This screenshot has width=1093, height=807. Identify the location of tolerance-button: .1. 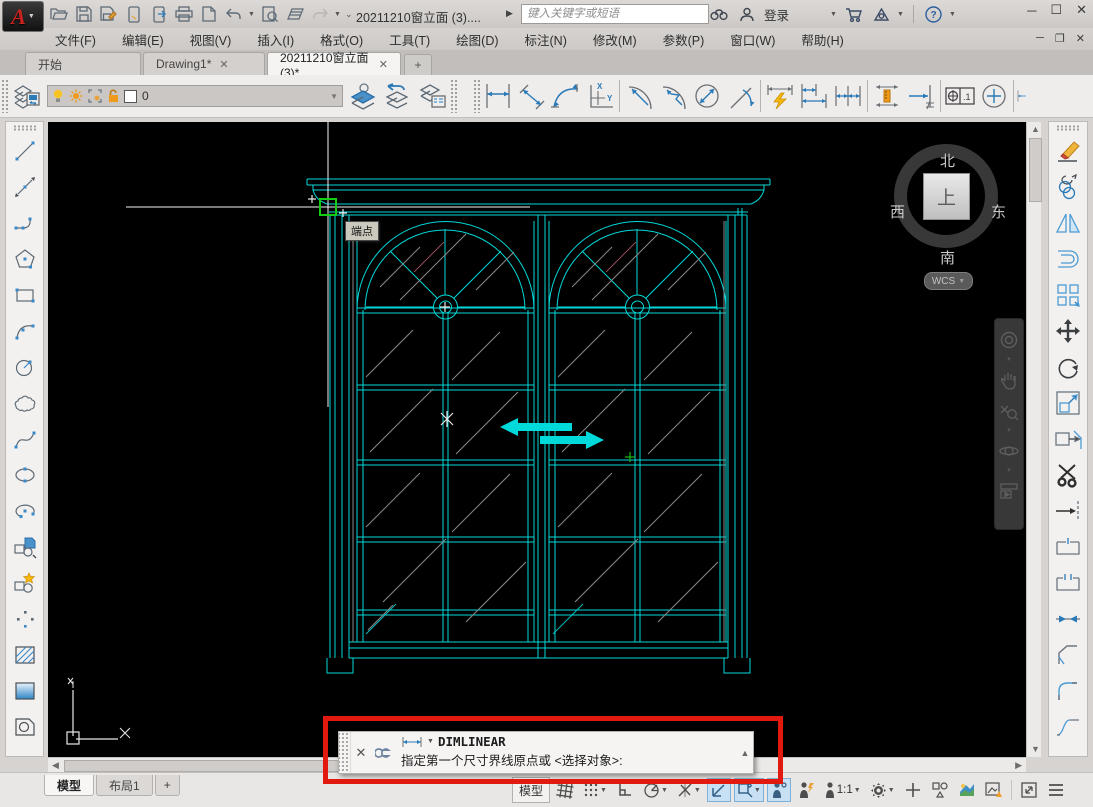
(960, 96).